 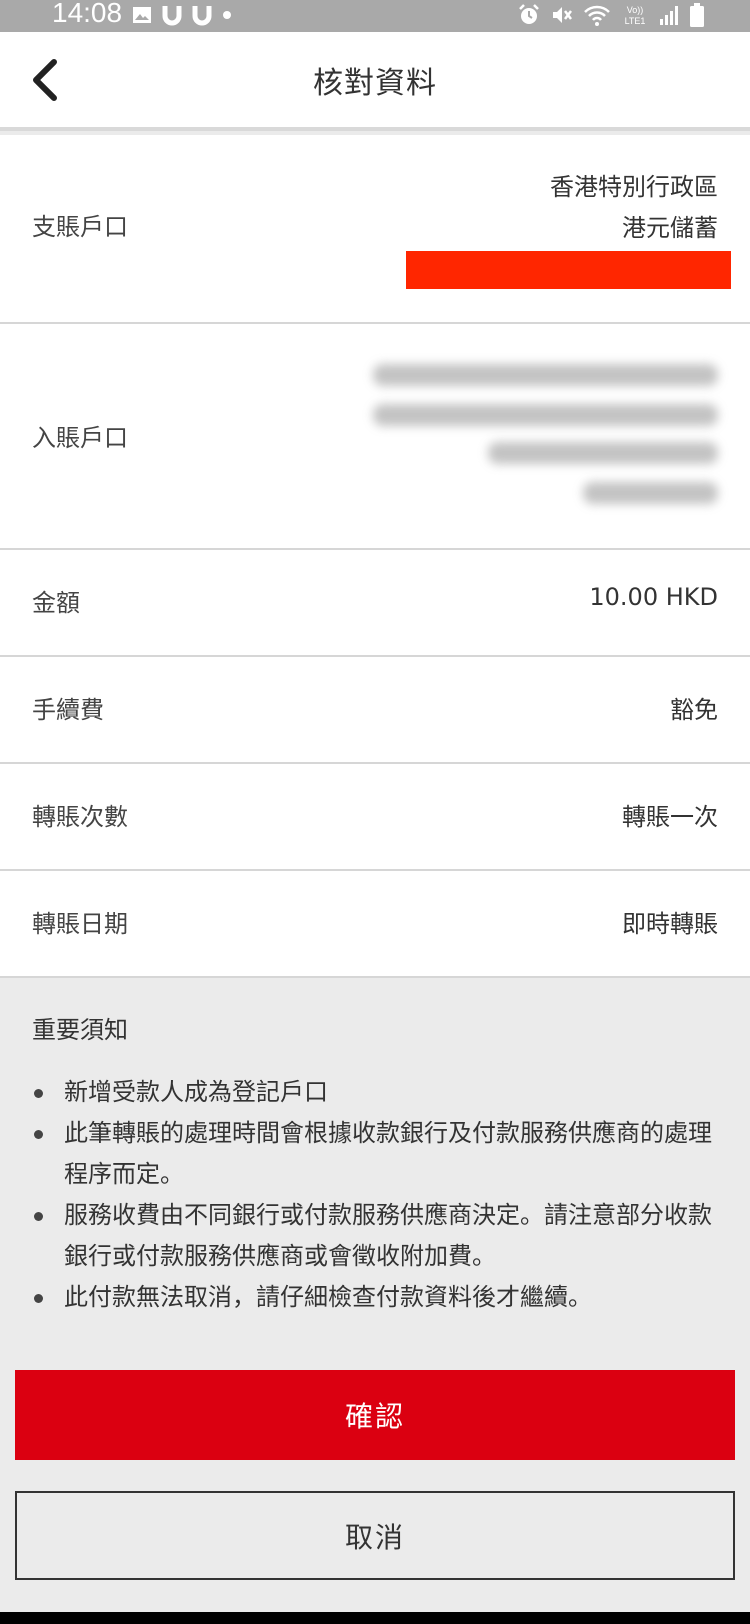 I want to click on notice-item-text: 此付款無法取消，請仔細檢查付款資料後才繼續。, so click(x=328, y=1297).